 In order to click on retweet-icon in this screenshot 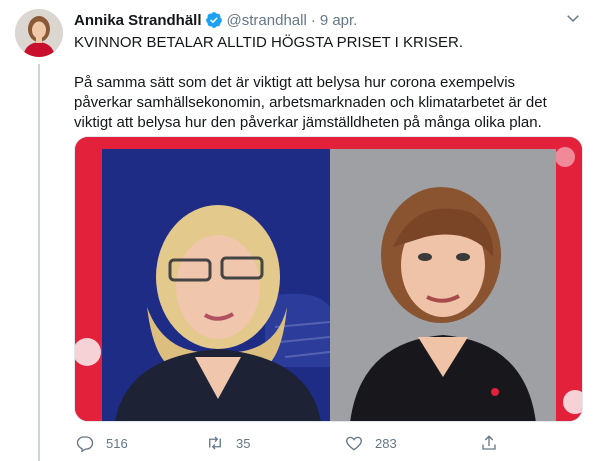, I will do `click(215, 443)`.